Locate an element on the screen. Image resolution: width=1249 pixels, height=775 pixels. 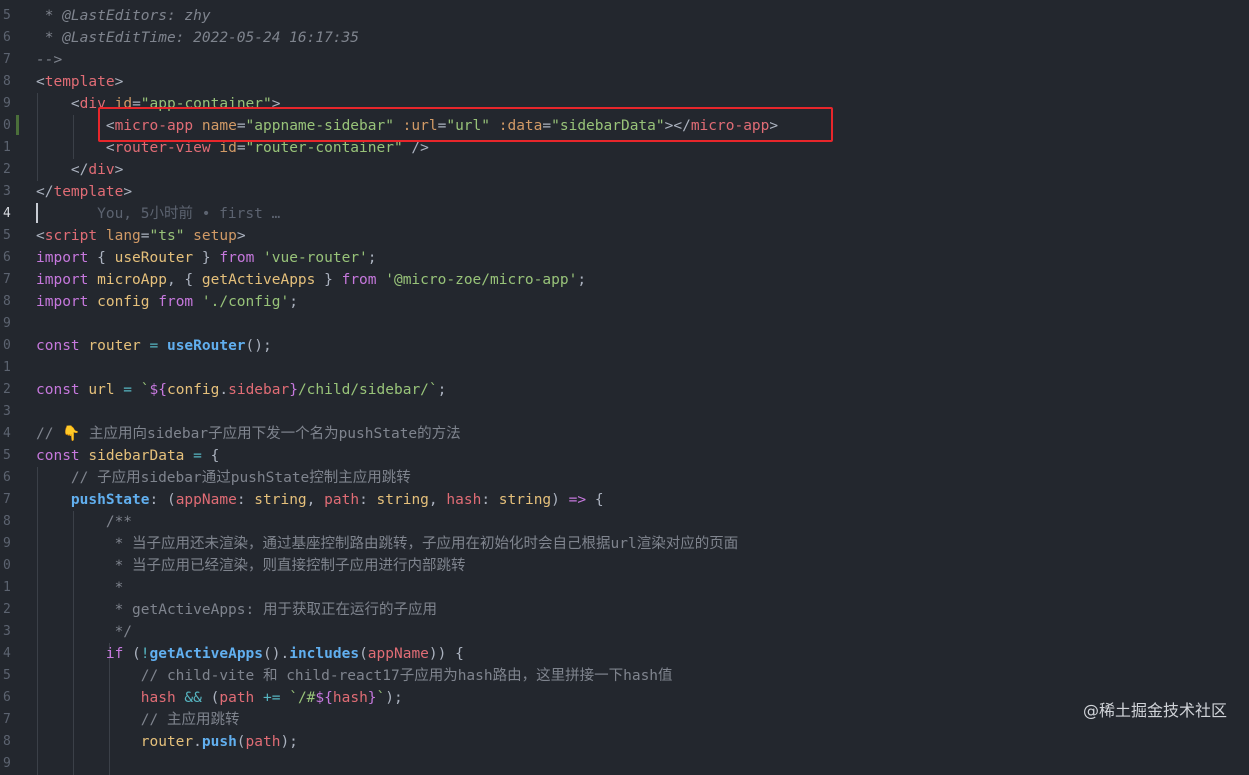
code-token: `/# is located at coordinates (298, 698).